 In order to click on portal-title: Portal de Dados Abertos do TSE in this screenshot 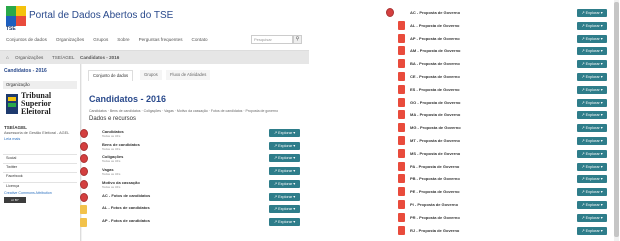, I will do `click(101, 15)`.